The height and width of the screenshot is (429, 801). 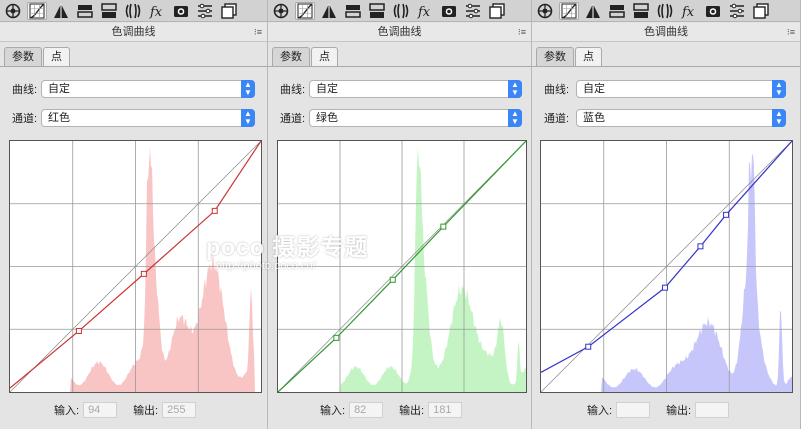 What do you see at coordinates (415, 118) in the screenshot?
I see `channel-select: 绿色 ▲ ▼` at bounding box center [415, 118].